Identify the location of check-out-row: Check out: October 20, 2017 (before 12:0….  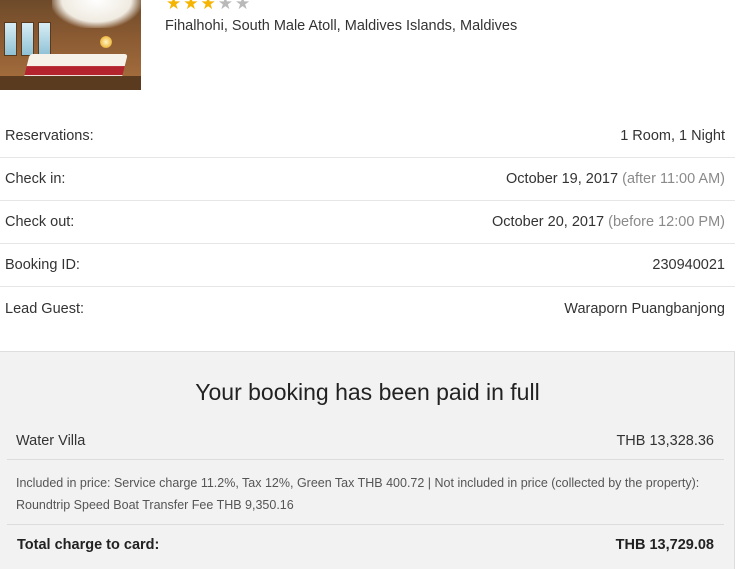
(367, 222).